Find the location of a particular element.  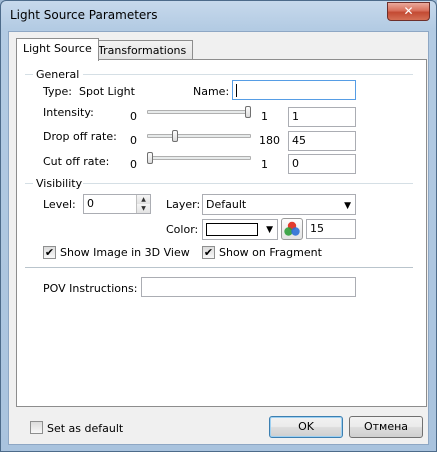

color-label: Color: is located at coordinates (182, 229).